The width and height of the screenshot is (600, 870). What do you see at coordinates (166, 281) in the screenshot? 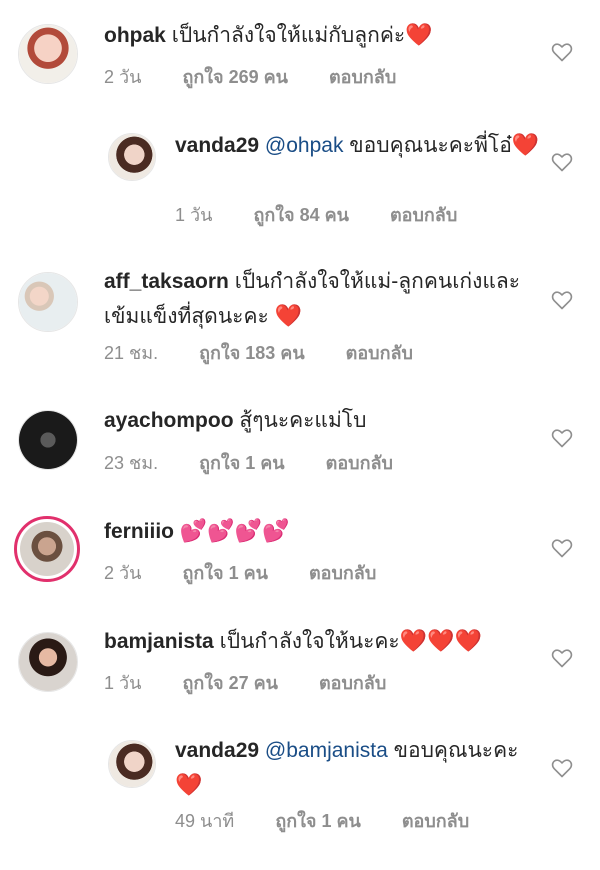
I see `comment-username: aff_taksaorn` at bounding box center [166, 281].